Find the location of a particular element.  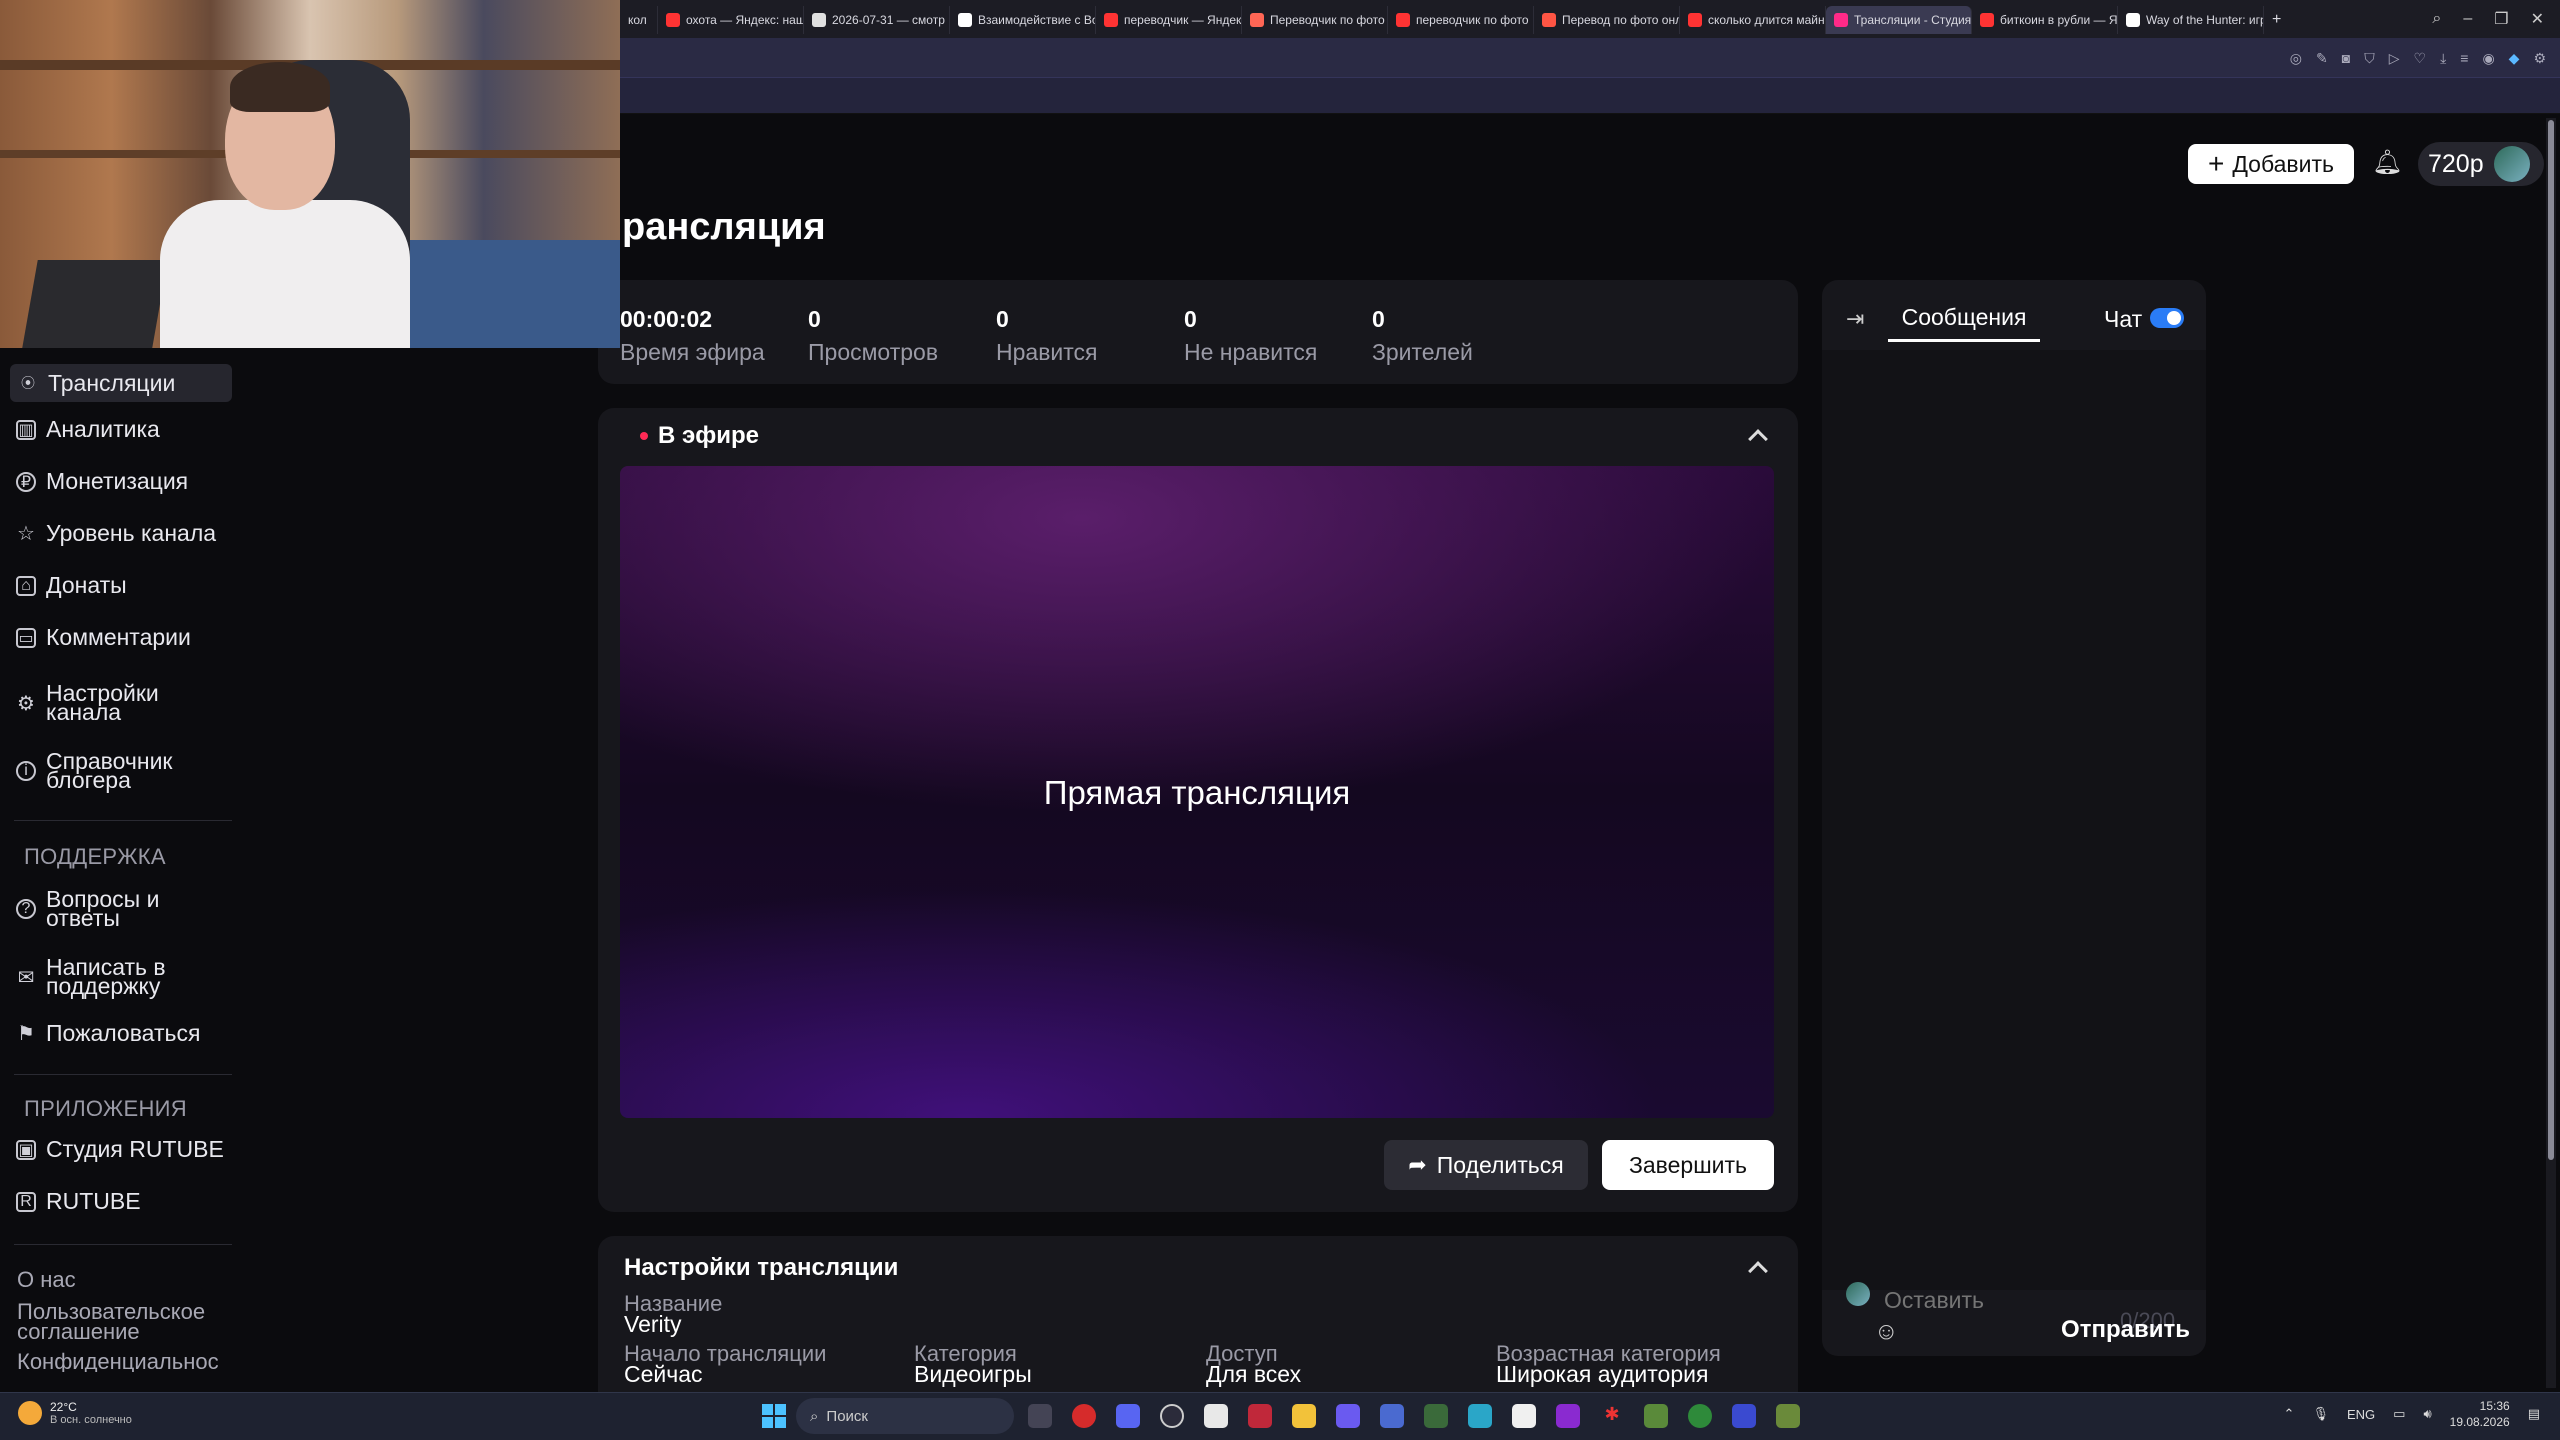

app-icon-blue is located at coordinates (1392, 1416).